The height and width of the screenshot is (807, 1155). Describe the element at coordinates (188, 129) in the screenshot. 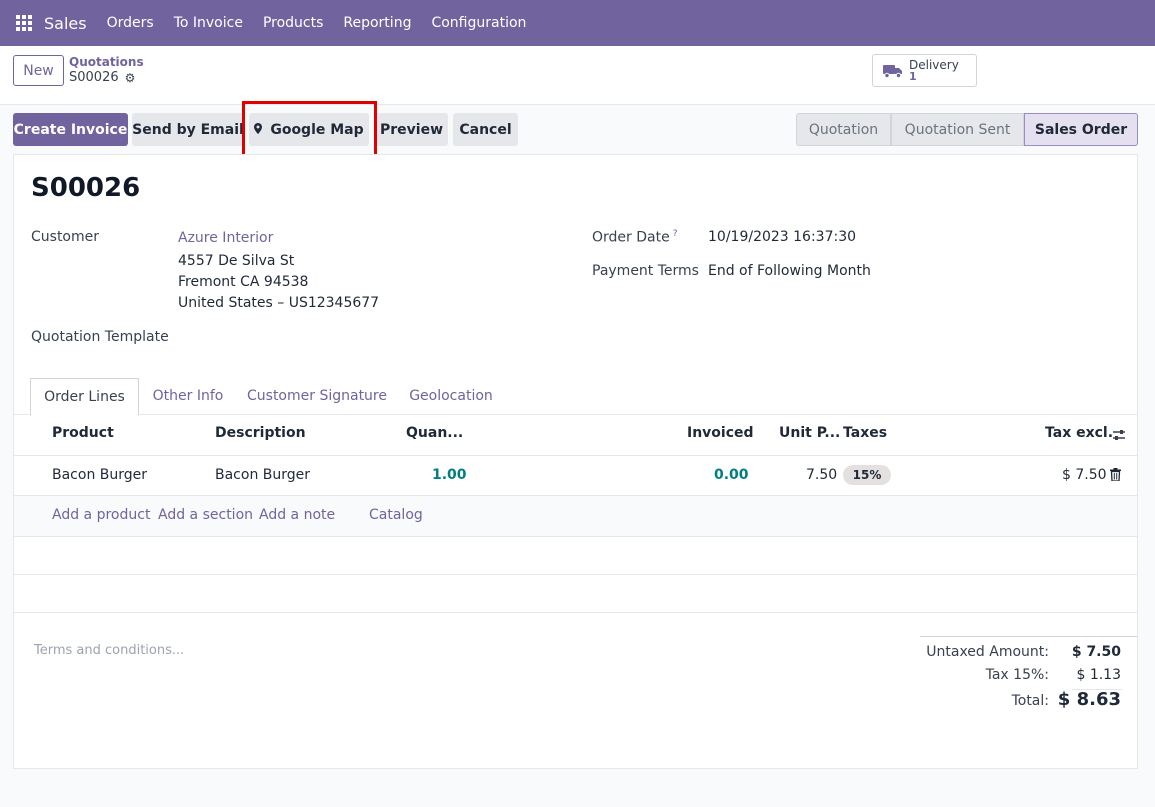

I see `send-by-email-button: Send by Email` at that location.